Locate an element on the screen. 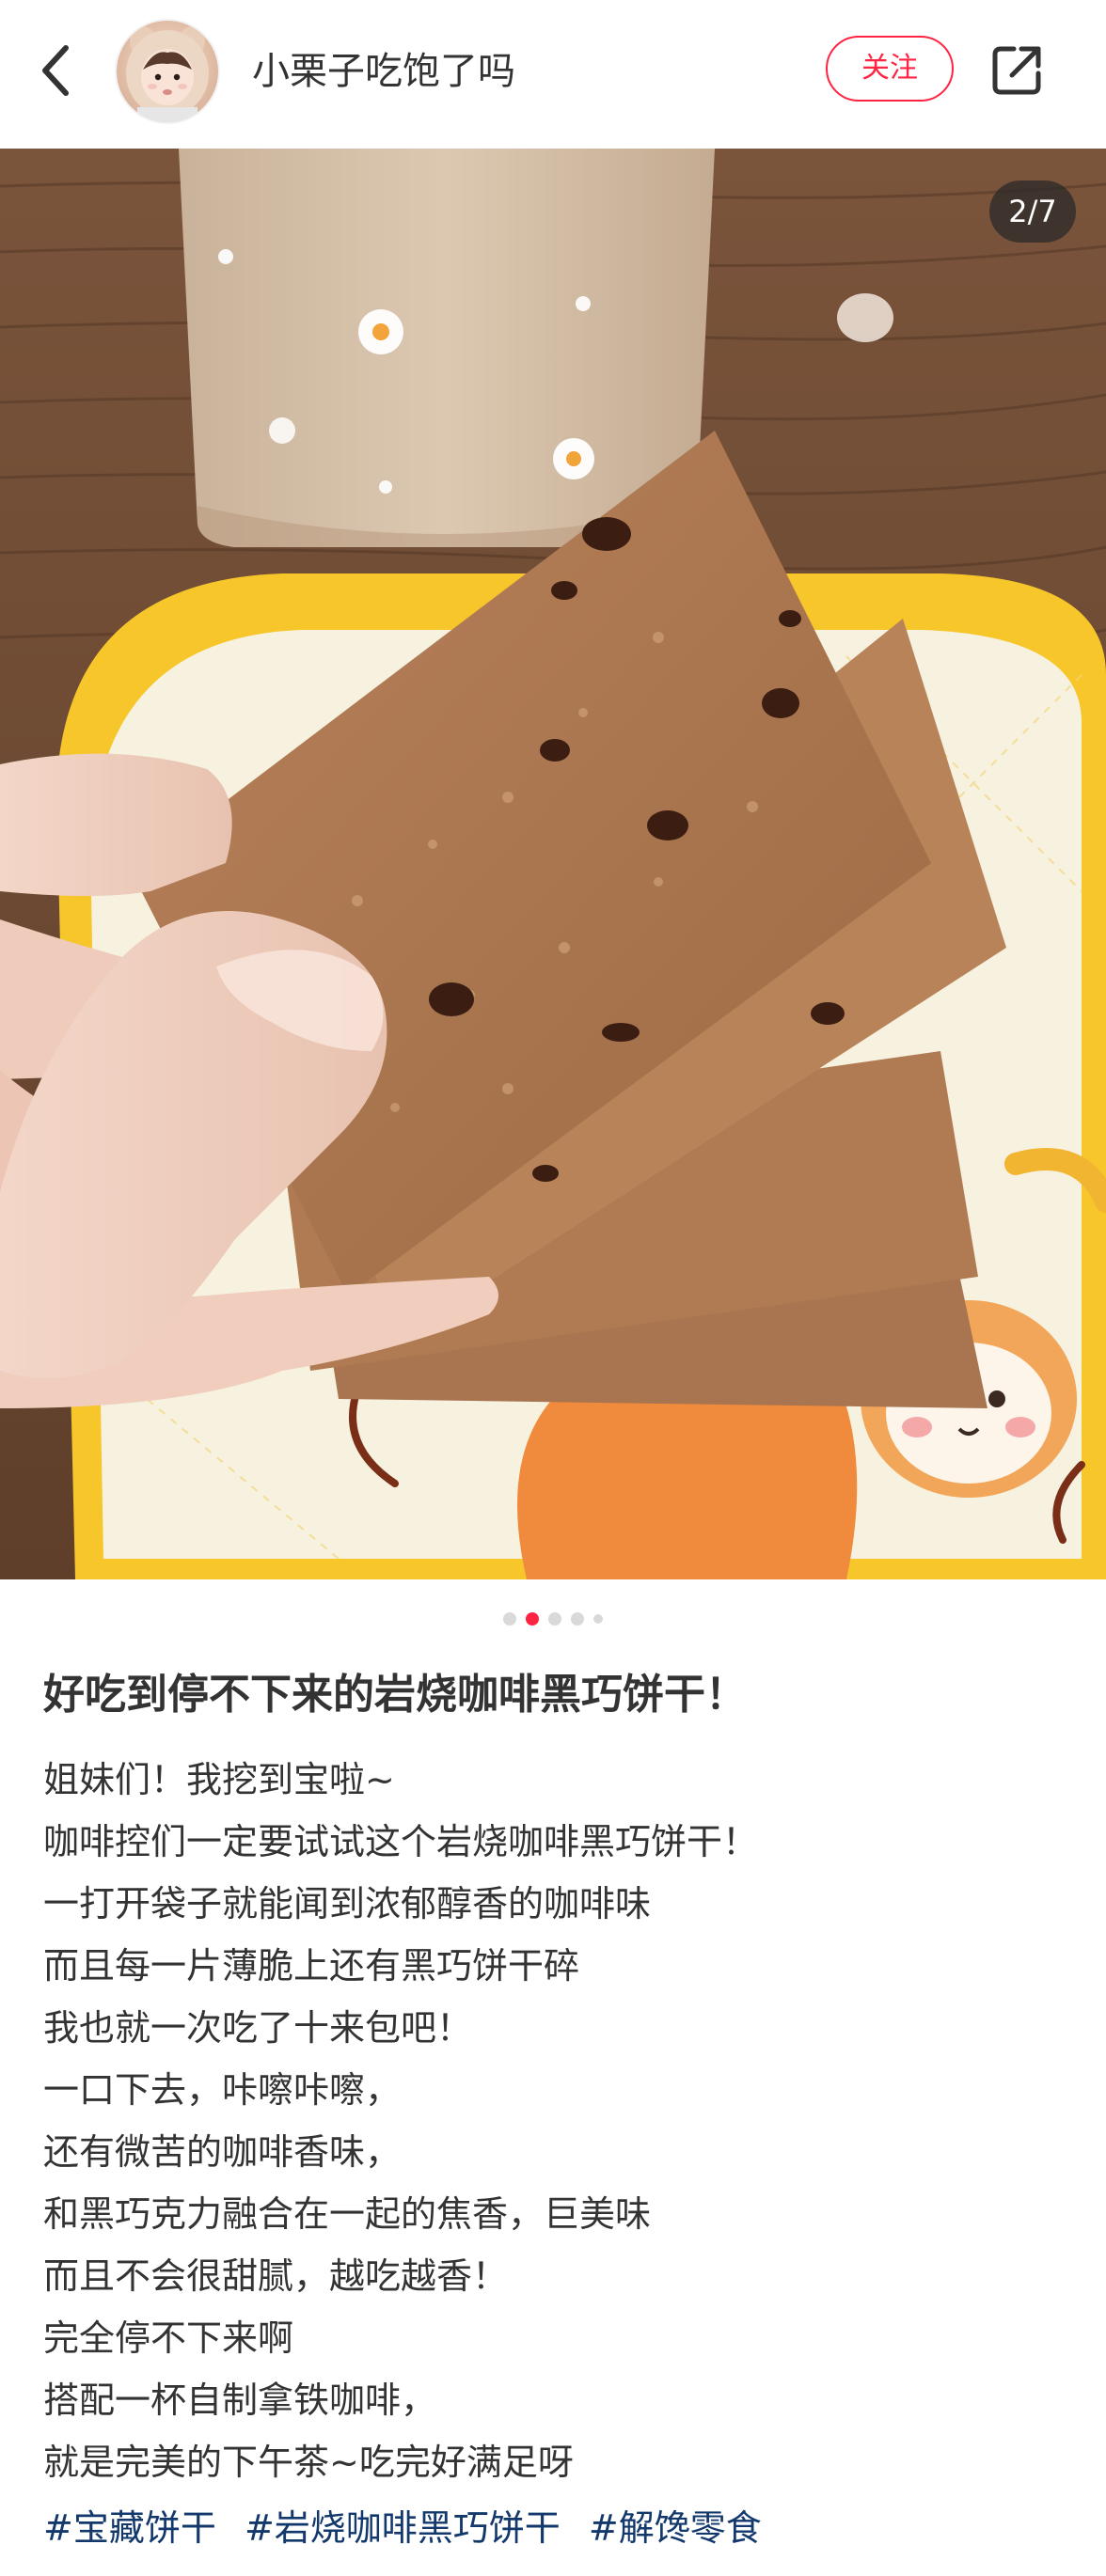 The image size is (1106, 2576). pagination-dot-active is located at coordinates (532, 1619).